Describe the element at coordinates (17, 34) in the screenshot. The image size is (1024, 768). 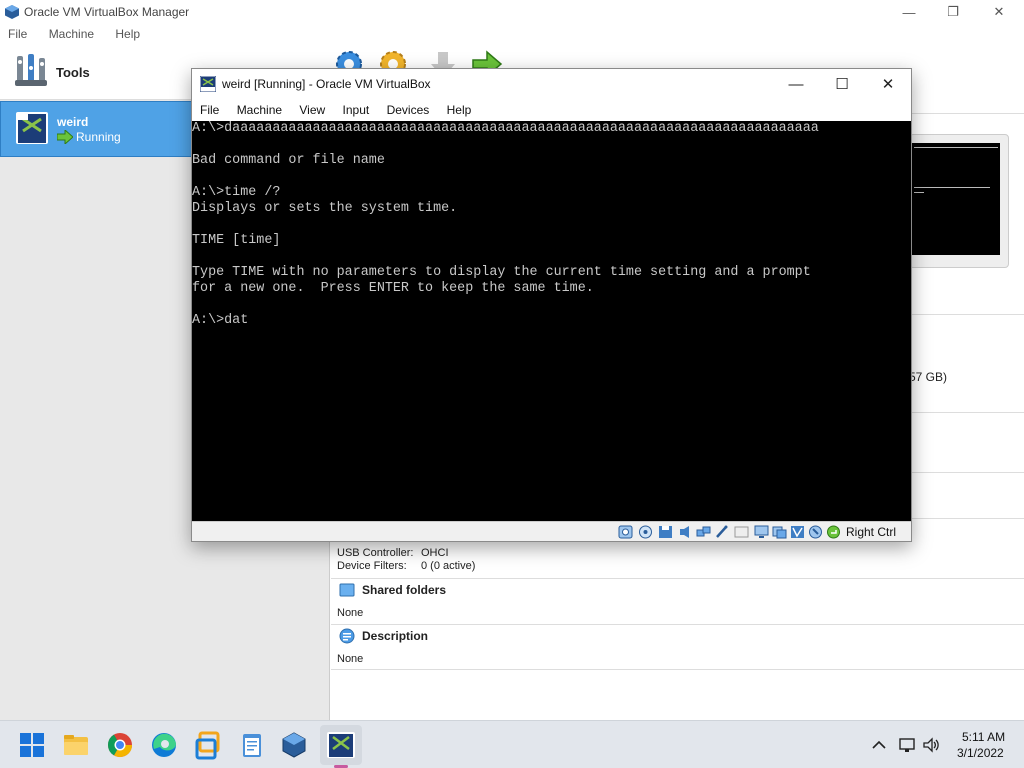
I see `menu-file: File` at that location.